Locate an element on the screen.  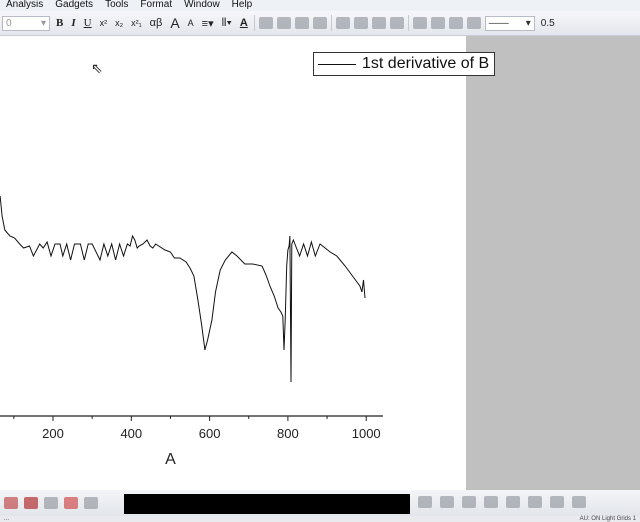
candlestick-icon is located at coordinates (71, 503).